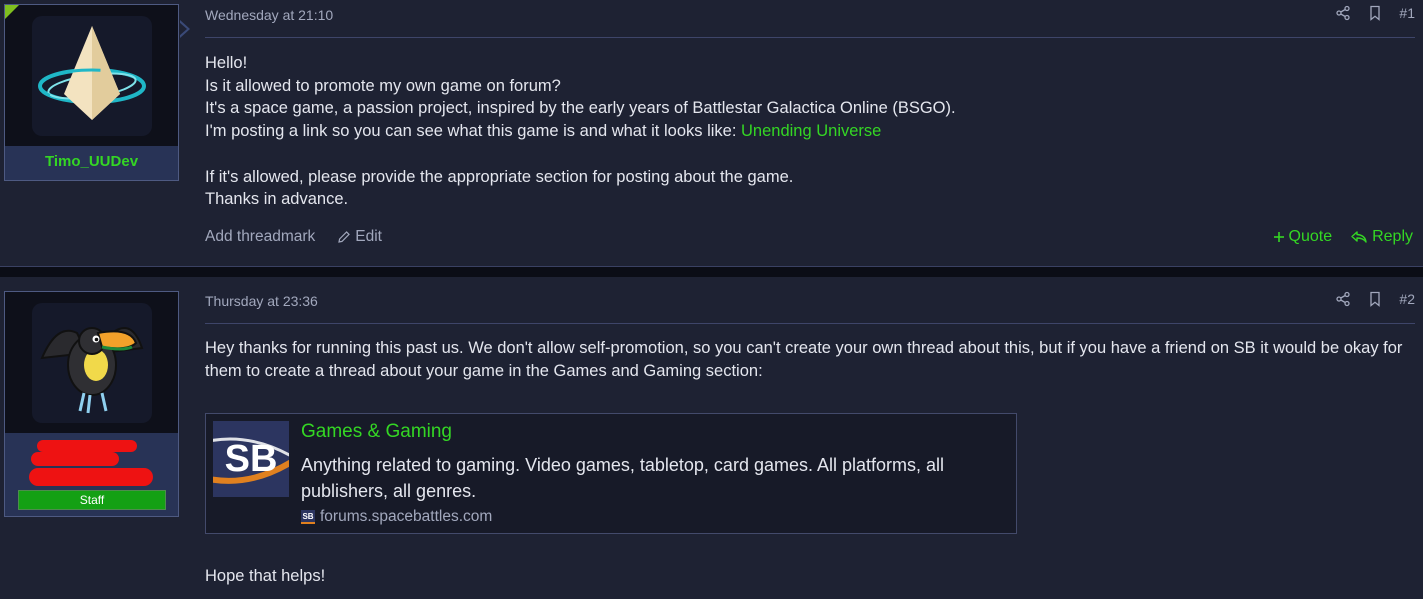 This screenshot has width=1423, height=599. I want to click on username: Timo_UUDev, so click(91, 161).